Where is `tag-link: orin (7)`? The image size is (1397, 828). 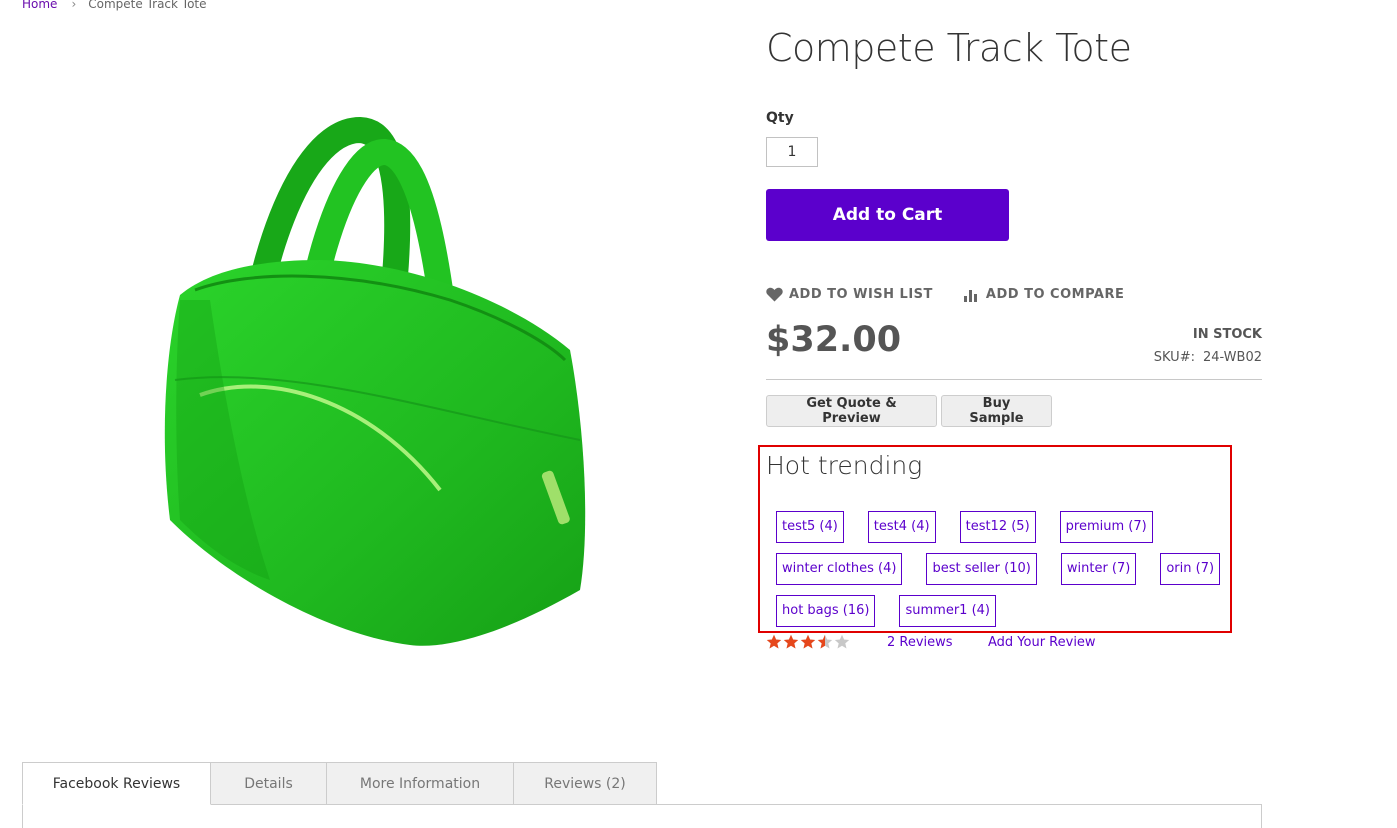
tag-link: orin (7) is located at coordinates (1190, 569).